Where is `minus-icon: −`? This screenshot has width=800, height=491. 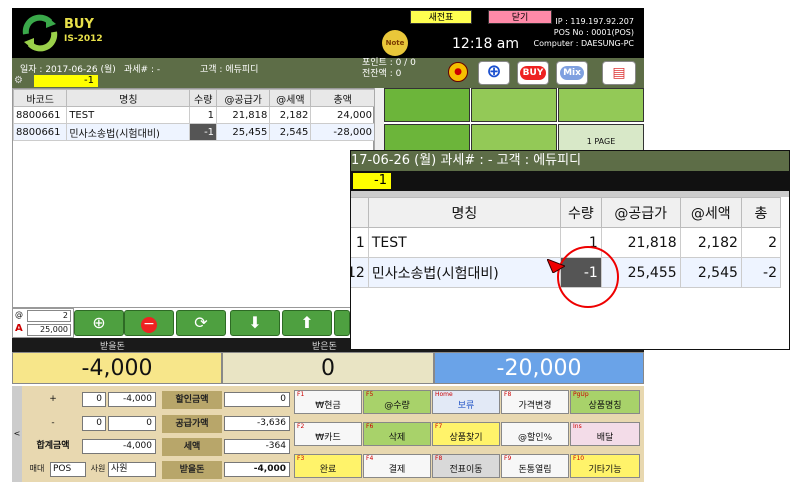
minus-icon: − is located at coordinates (149, 325).